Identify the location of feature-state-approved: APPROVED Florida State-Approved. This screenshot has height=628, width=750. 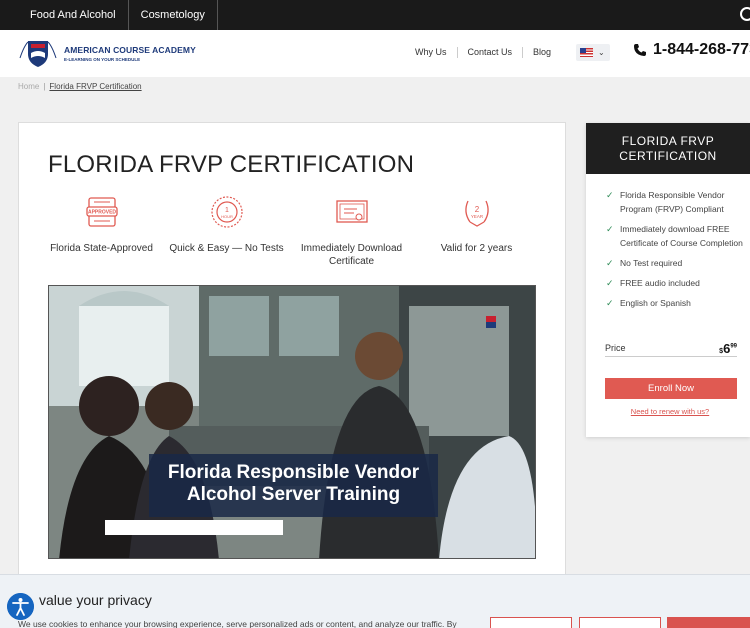
(101, 231).